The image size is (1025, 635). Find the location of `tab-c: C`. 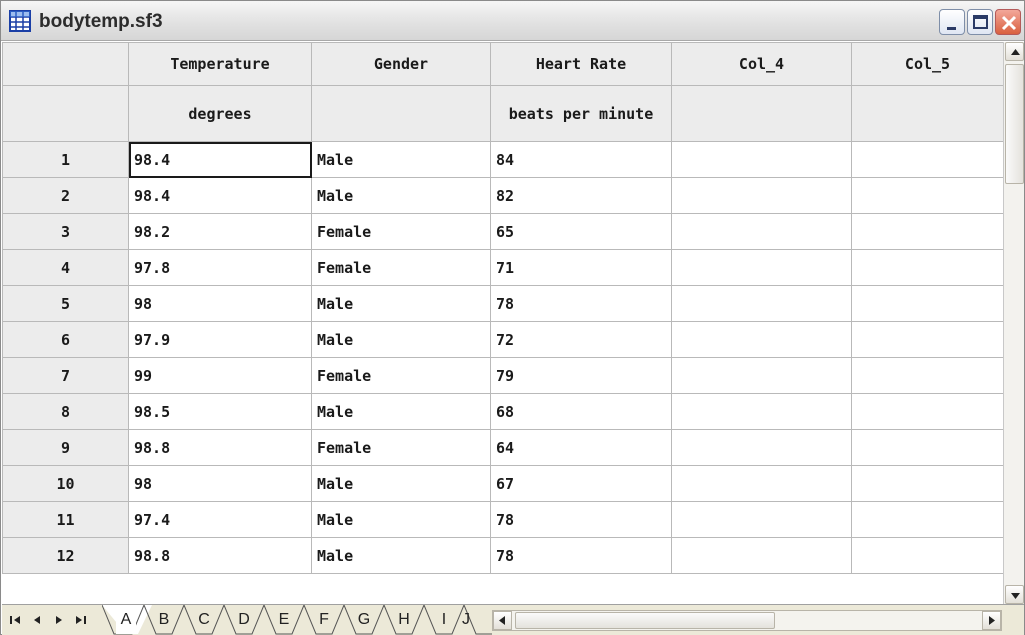

tab-c: C is located at coordinates (204, 619).